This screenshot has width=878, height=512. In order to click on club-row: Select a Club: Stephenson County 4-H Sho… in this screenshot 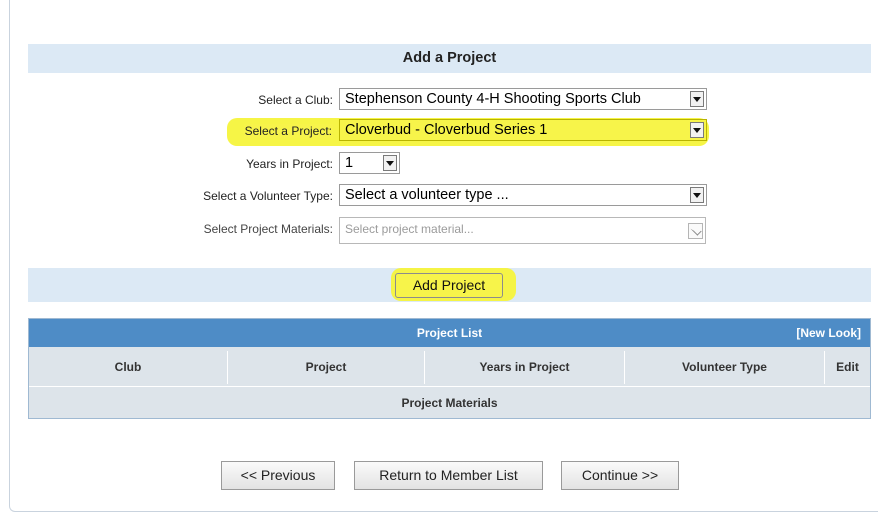, I will do `click(439, 100)`.